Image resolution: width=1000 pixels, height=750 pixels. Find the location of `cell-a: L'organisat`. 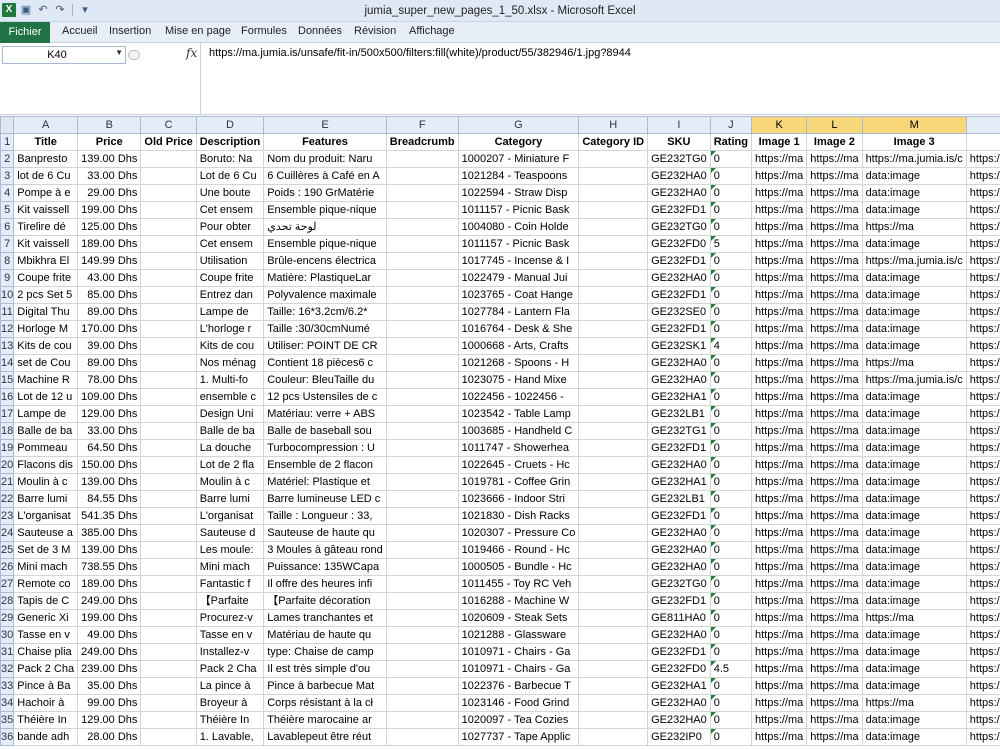

cell-a: L'organisat is located at coordinates (46, 516).